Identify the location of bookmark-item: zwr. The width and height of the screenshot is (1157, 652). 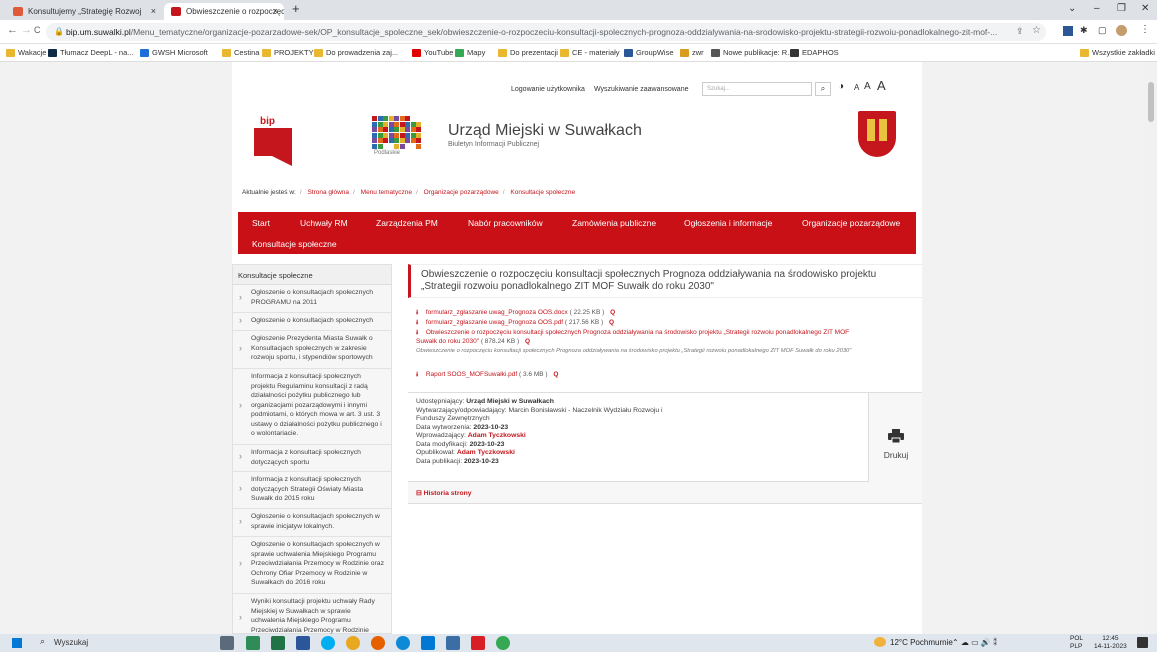
(692, 53).